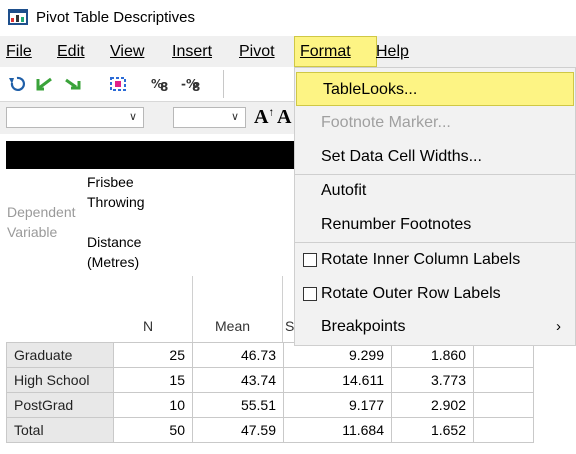 This screenshot has height=454, width=576. I want to click on chevron-right-icon: ›, so click(558, 326).